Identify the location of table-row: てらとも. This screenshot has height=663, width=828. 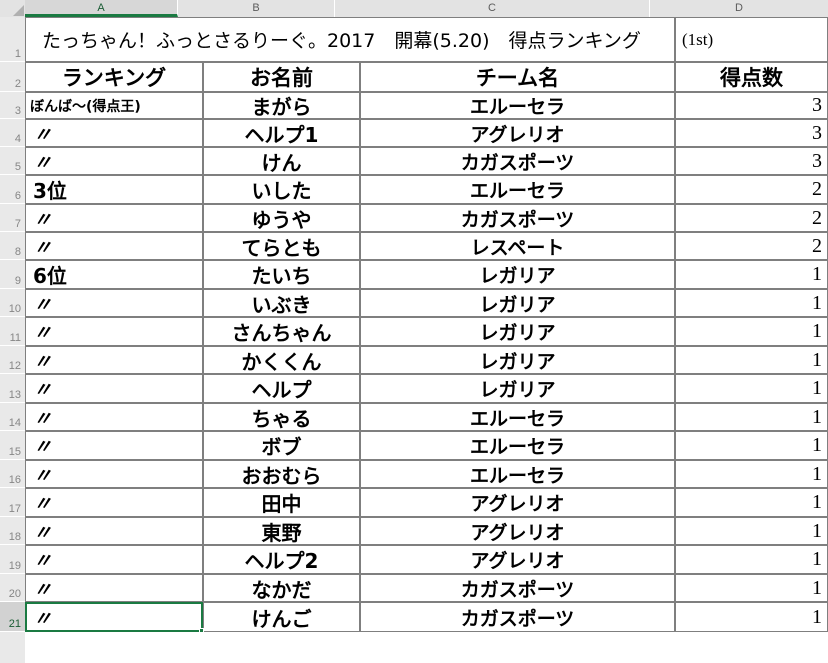
(281, 246).